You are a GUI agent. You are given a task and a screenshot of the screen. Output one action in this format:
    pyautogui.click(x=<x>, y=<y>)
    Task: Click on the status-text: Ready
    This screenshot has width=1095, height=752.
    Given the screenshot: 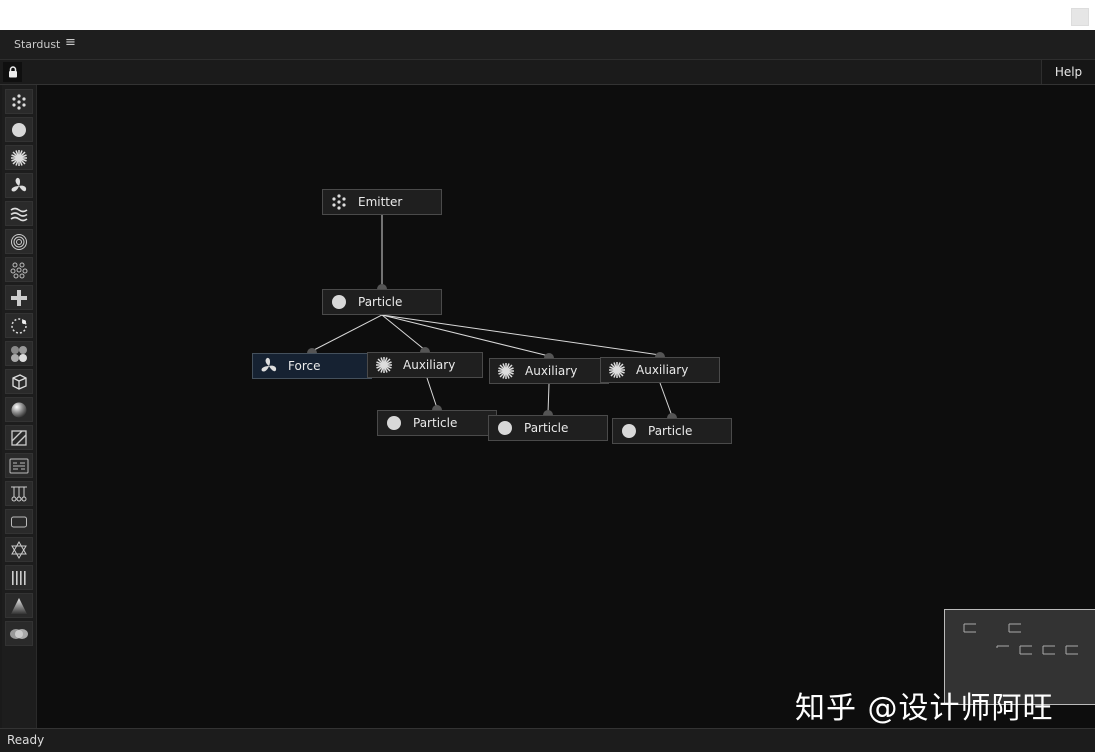 What is the action you would take?
    pyautogui.click(x=26, y=740)
    